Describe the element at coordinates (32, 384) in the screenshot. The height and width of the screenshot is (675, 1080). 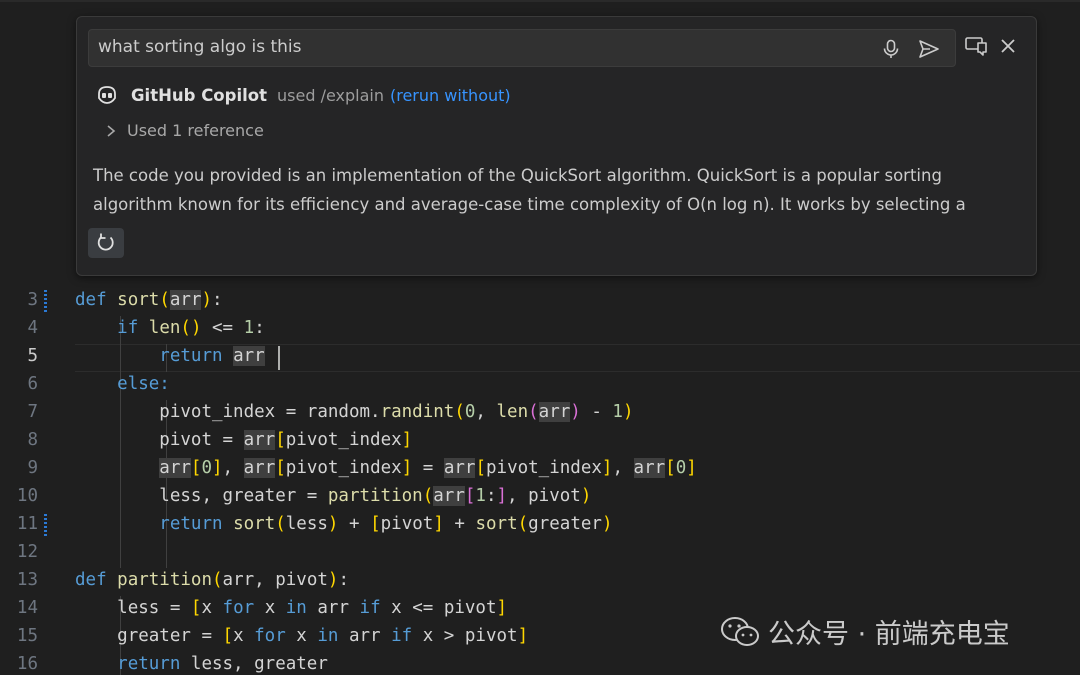
I see `line-number: 6` at that location.